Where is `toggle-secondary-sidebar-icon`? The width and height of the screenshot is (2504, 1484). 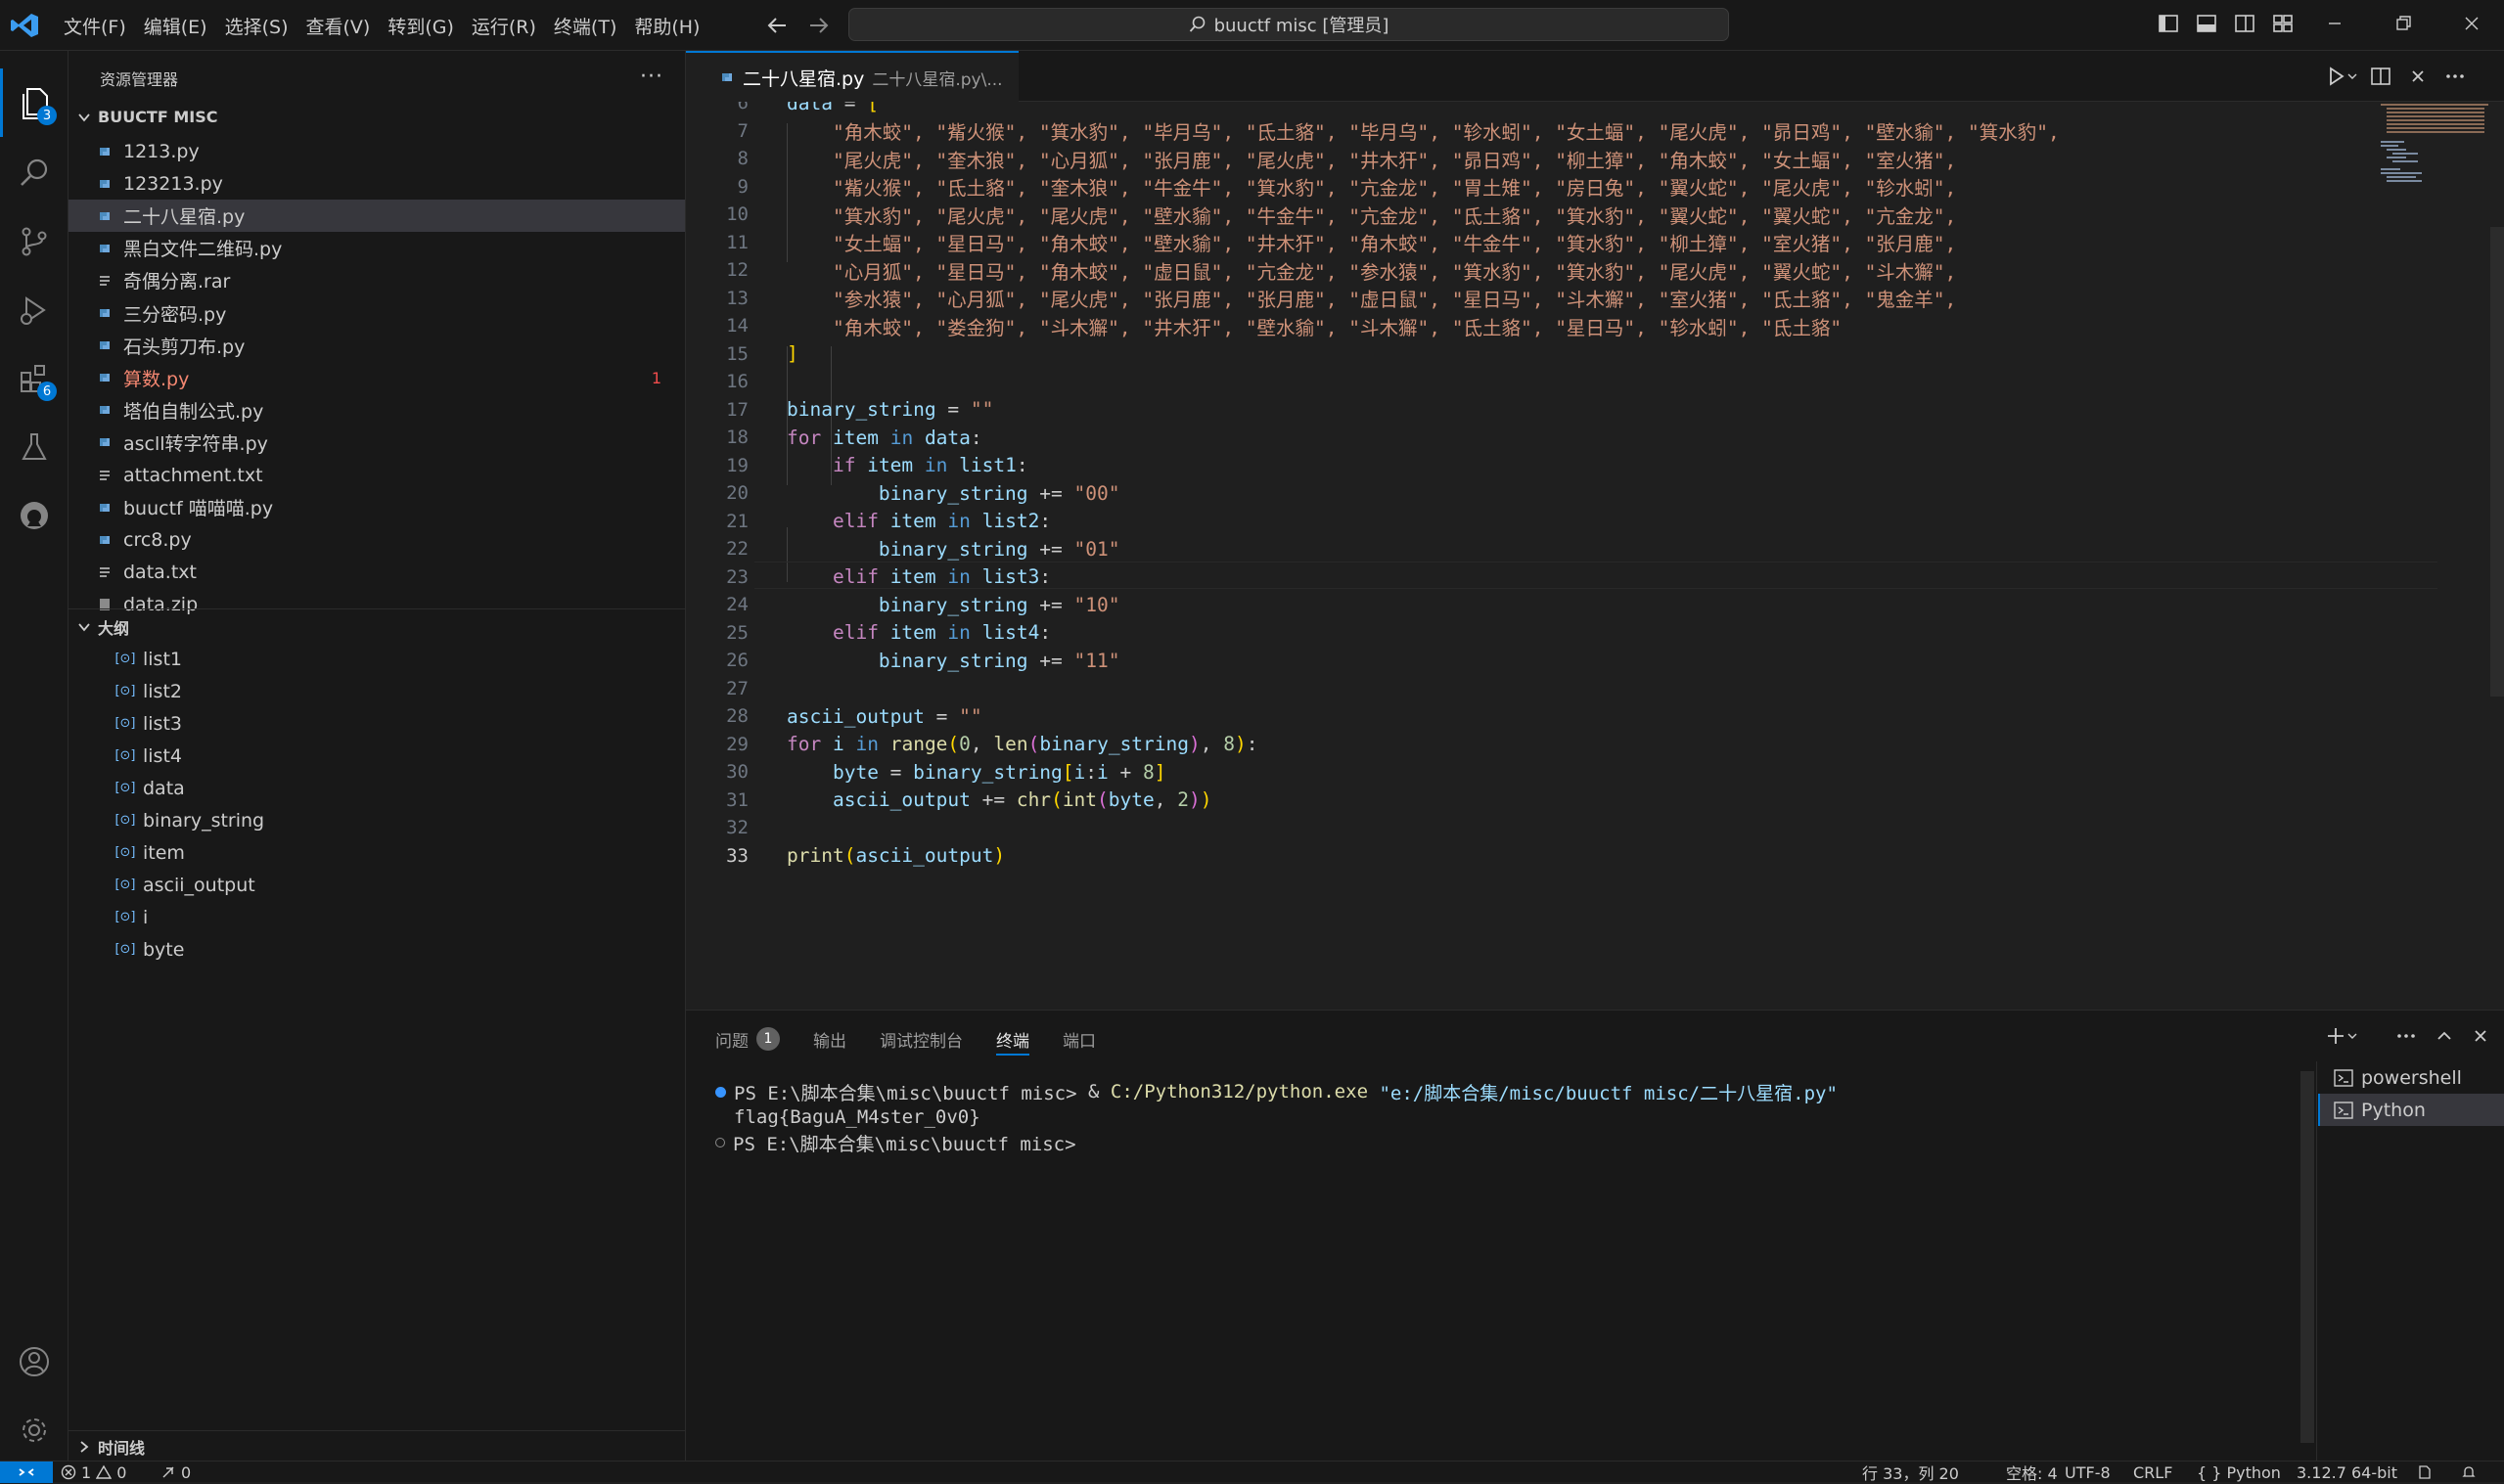 toggle-secondary-sidebar-icon is located at coordinates (2244, 23).